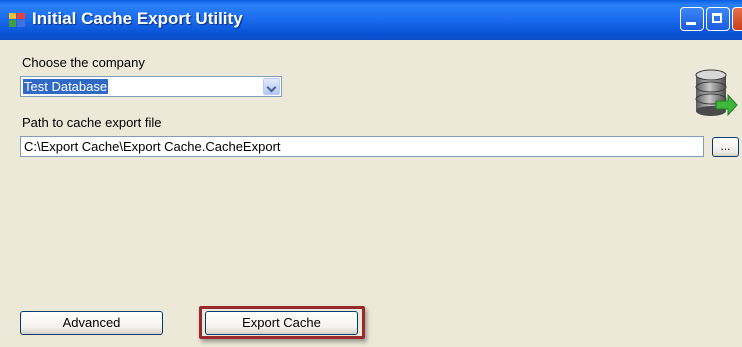  I want to click on chevron-down-icon, so click(271, 86).